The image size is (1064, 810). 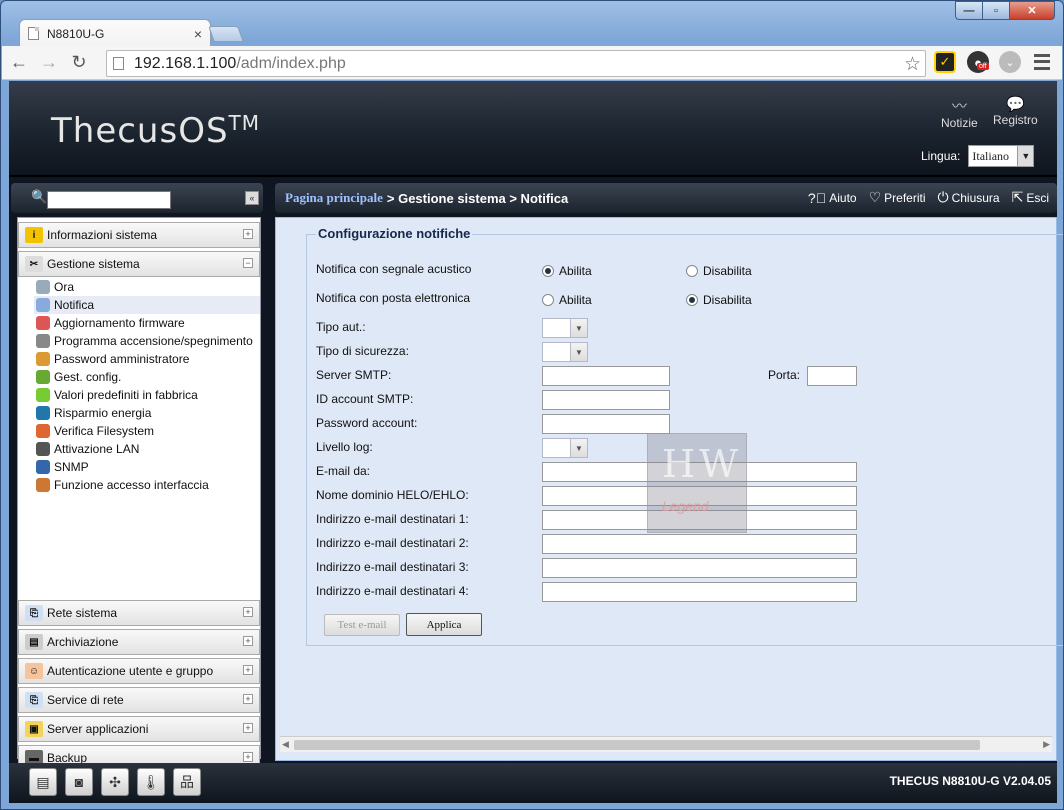 What do you see at coordinates (1001, 156) in the screenshot?
I see `language-dropdown: Italiano ▼` at bounding box center [1001, 156].